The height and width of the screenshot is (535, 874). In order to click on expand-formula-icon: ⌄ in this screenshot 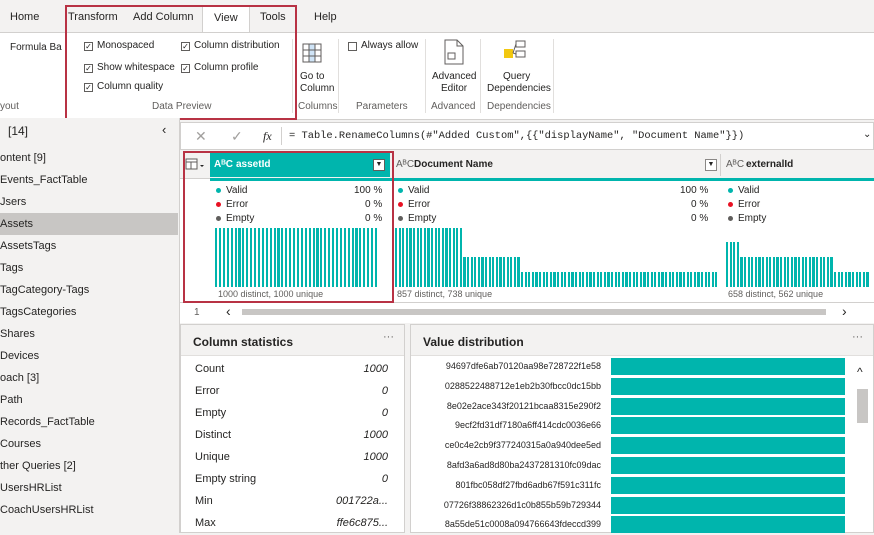, I will do `click(867, 134)`.